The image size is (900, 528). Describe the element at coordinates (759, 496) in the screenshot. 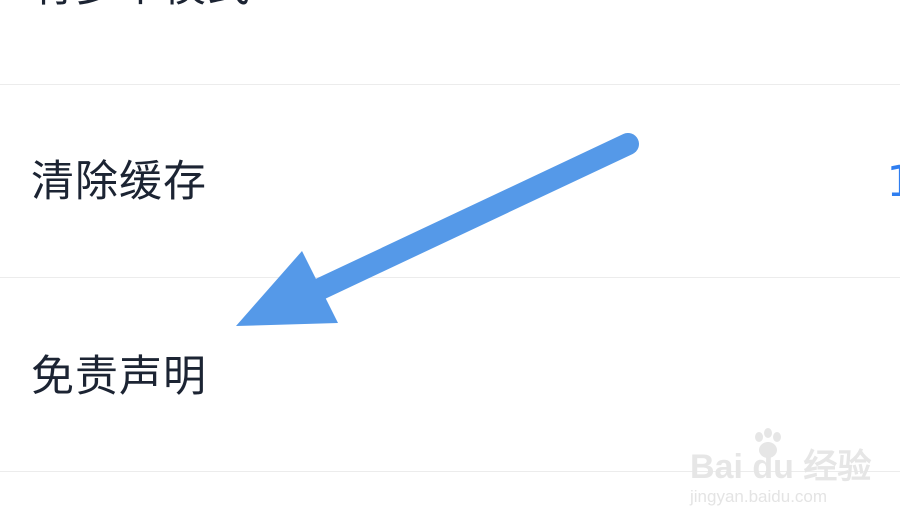

I see `watermark-url-text: jingyan.baidu.com` at that location.